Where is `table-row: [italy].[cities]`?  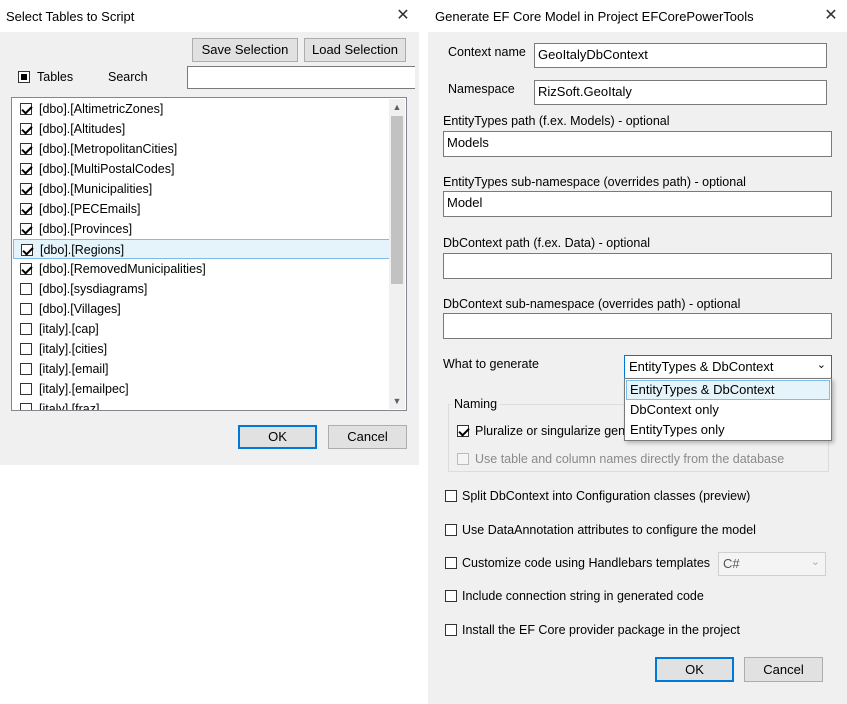
table-row: [italy].[cities] is located at coordinates (201, 349).